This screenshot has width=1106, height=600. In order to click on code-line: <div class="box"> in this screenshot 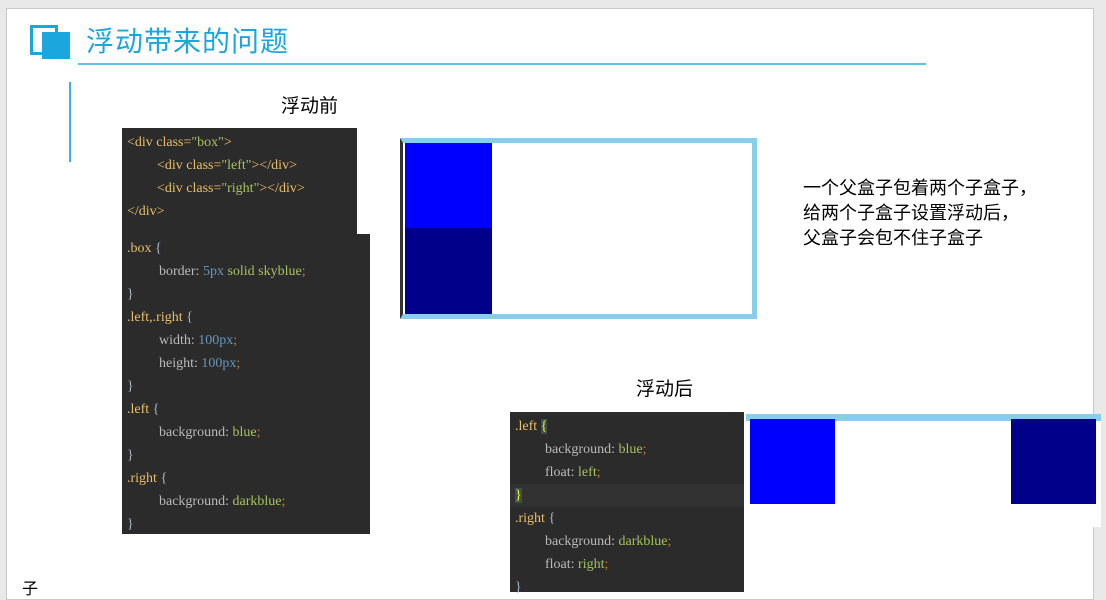, I will do `click(179, 142)`.